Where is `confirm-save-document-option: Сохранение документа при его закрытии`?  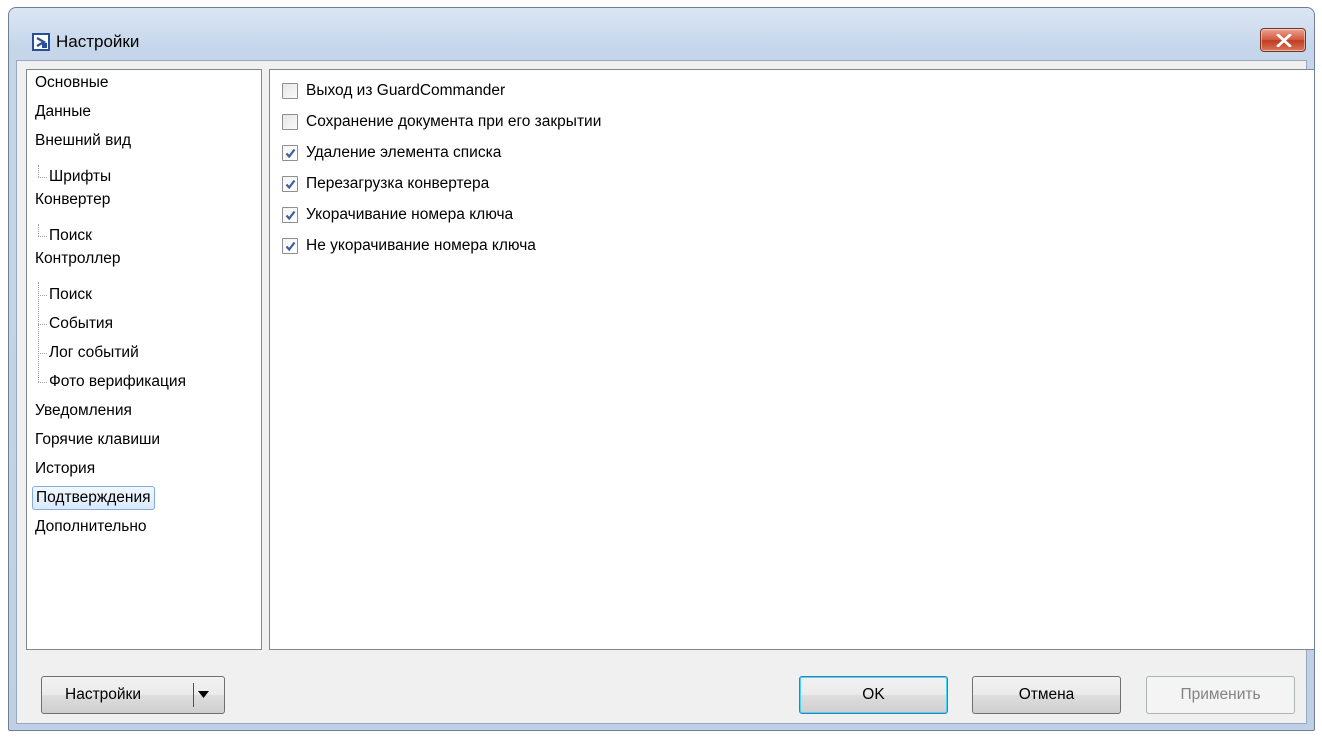 confirm-save-document-option: Сохранение документа при его закрытии is located at coordinates (441, 122).